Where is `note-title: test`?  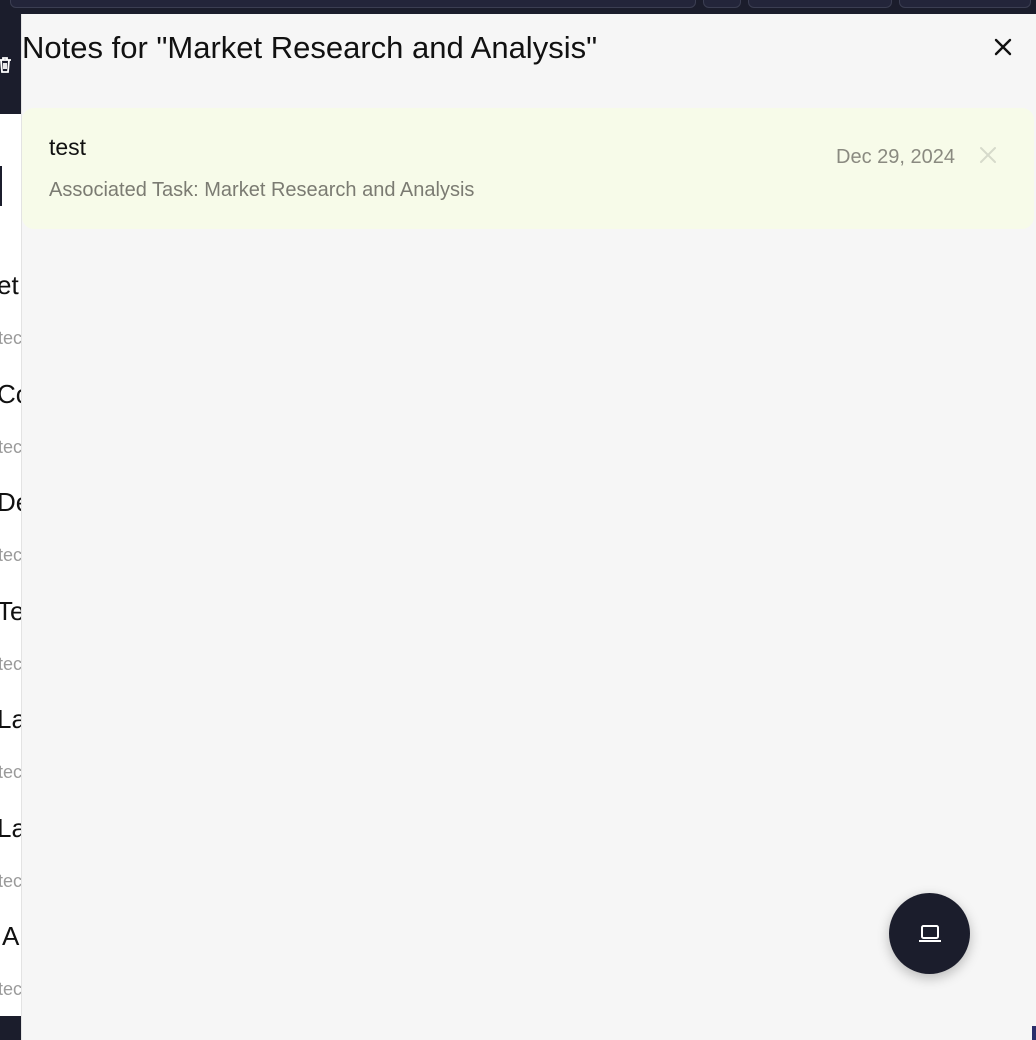 note-title: test is located at coordinates (68, 147).